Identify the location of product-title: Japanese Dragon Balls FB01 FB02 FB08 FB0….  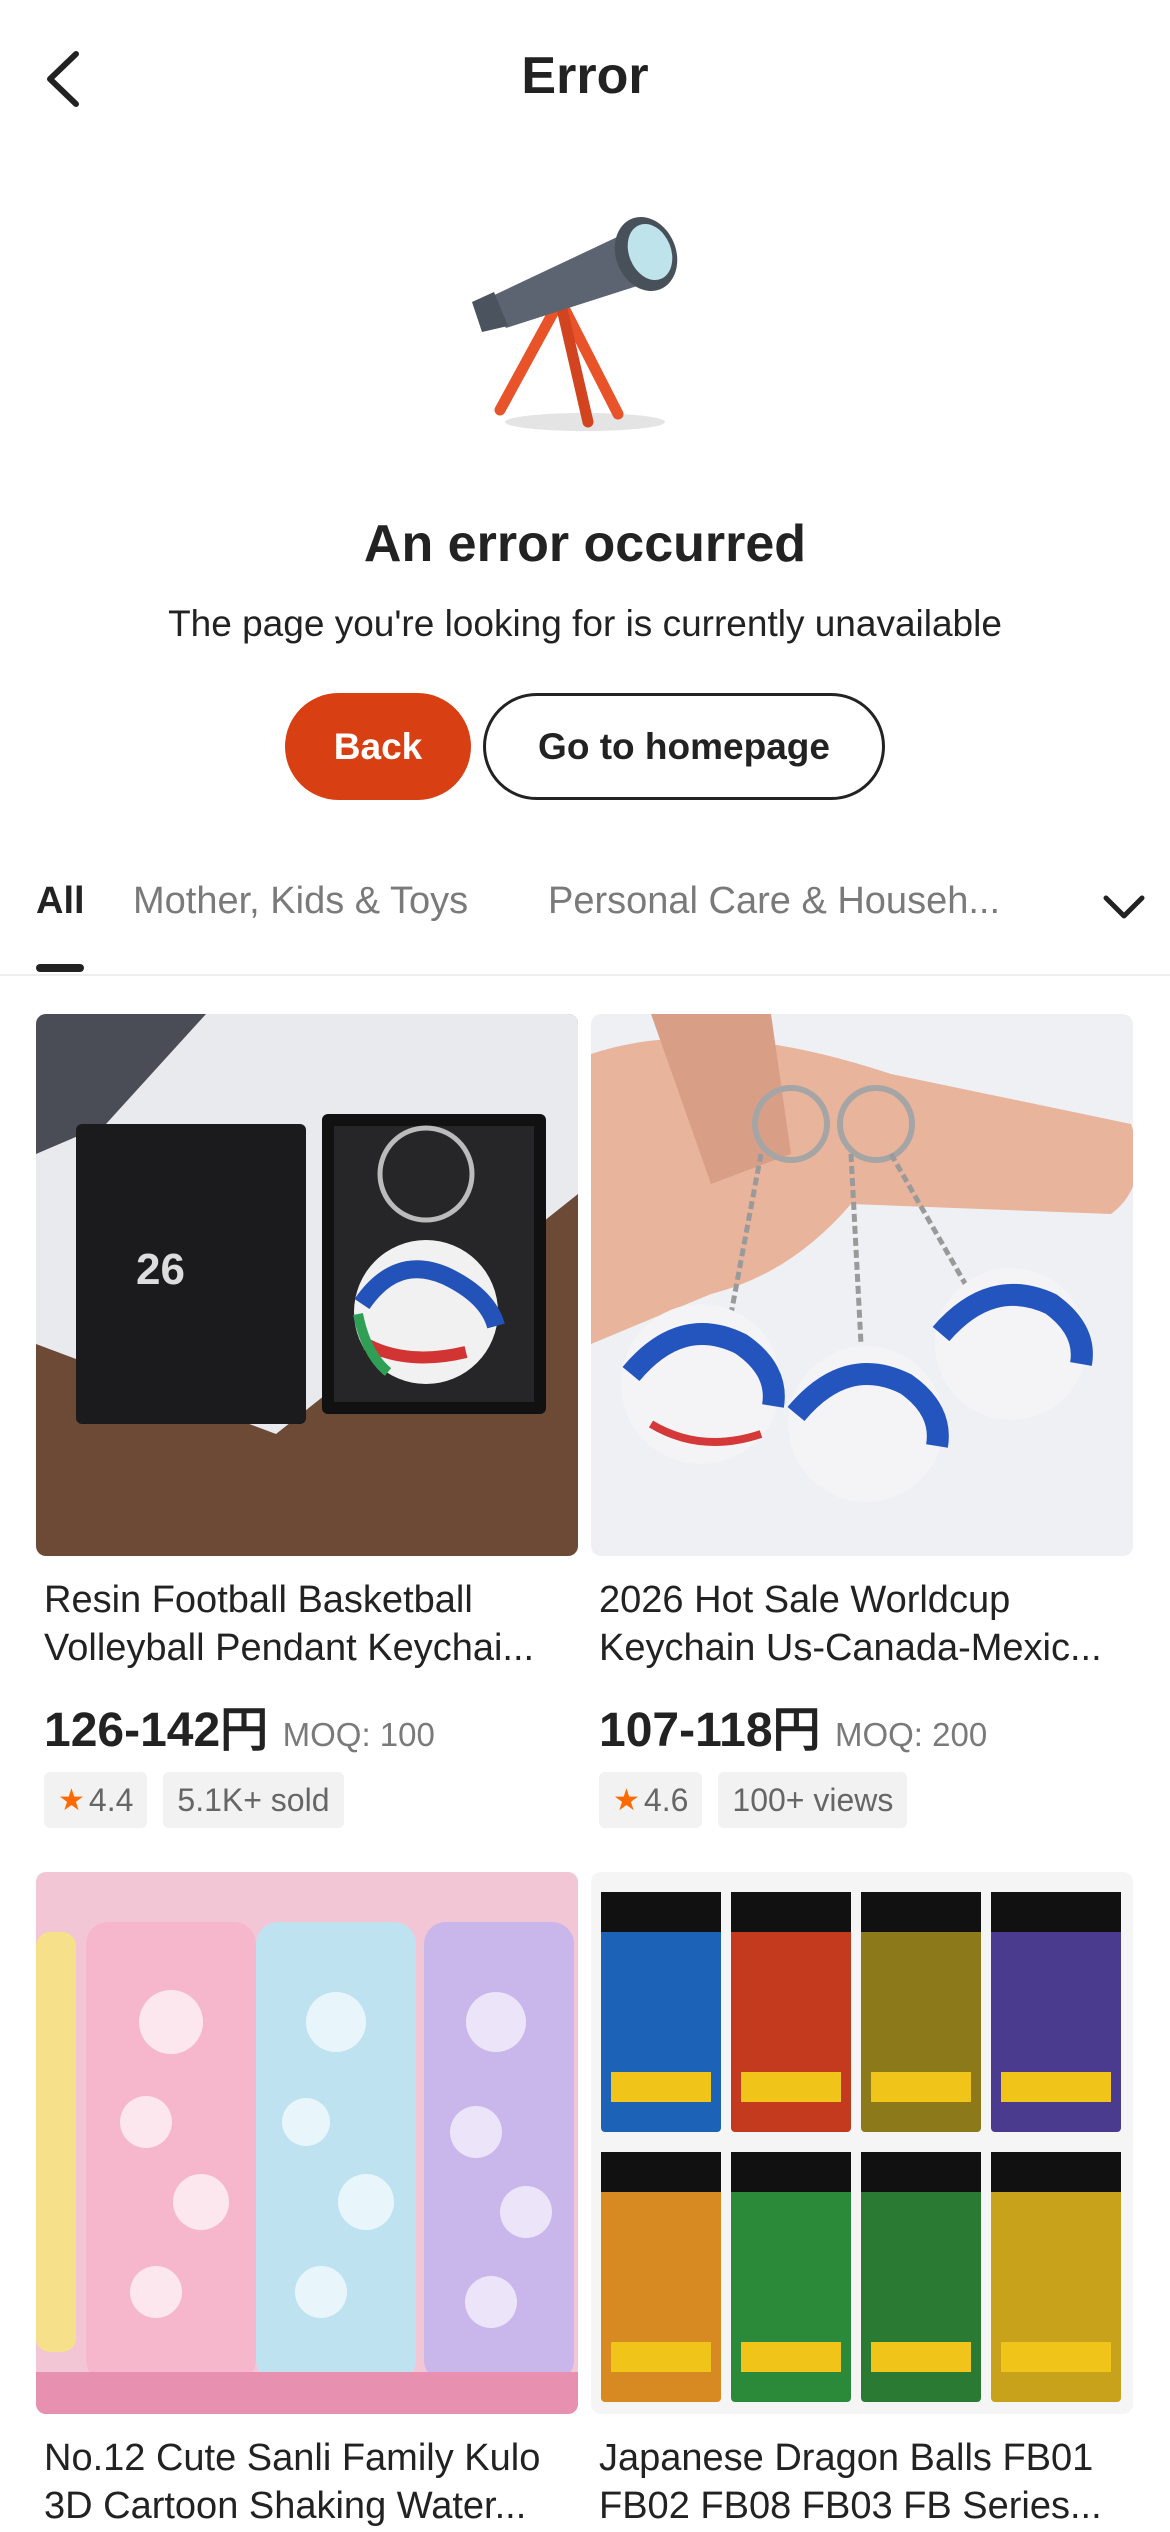
(850, 2482).